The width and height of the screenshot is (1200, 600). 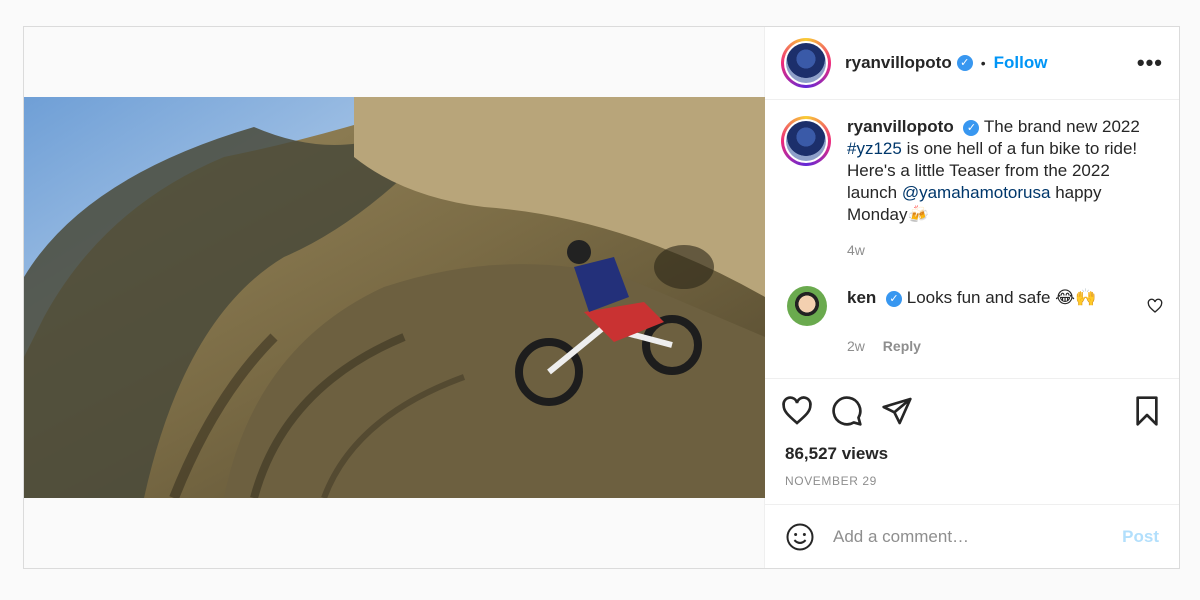 I want to click on hashtag-link: #yz125, so click(x=874, y=148).